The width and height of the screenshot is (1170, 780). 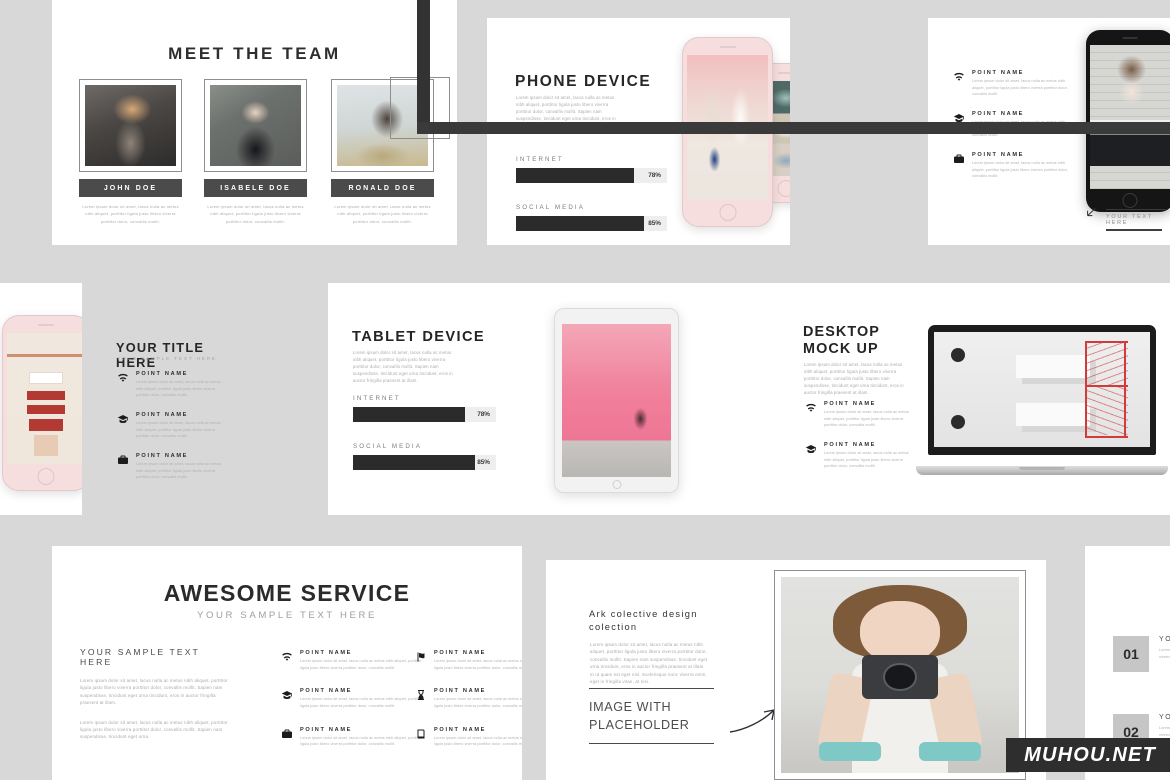 I want to click on progress-bar-track: 85%, so click(x=591, y=223).